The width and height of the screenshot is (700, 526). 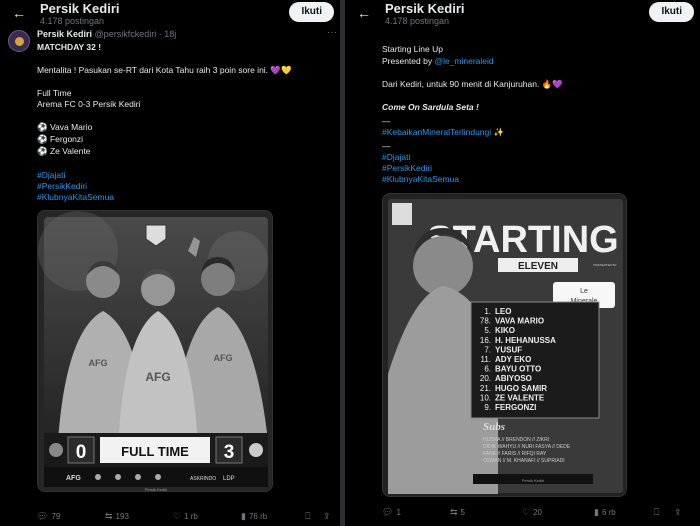 I want to click on reply-count: 79, so click(x=56, y=516).